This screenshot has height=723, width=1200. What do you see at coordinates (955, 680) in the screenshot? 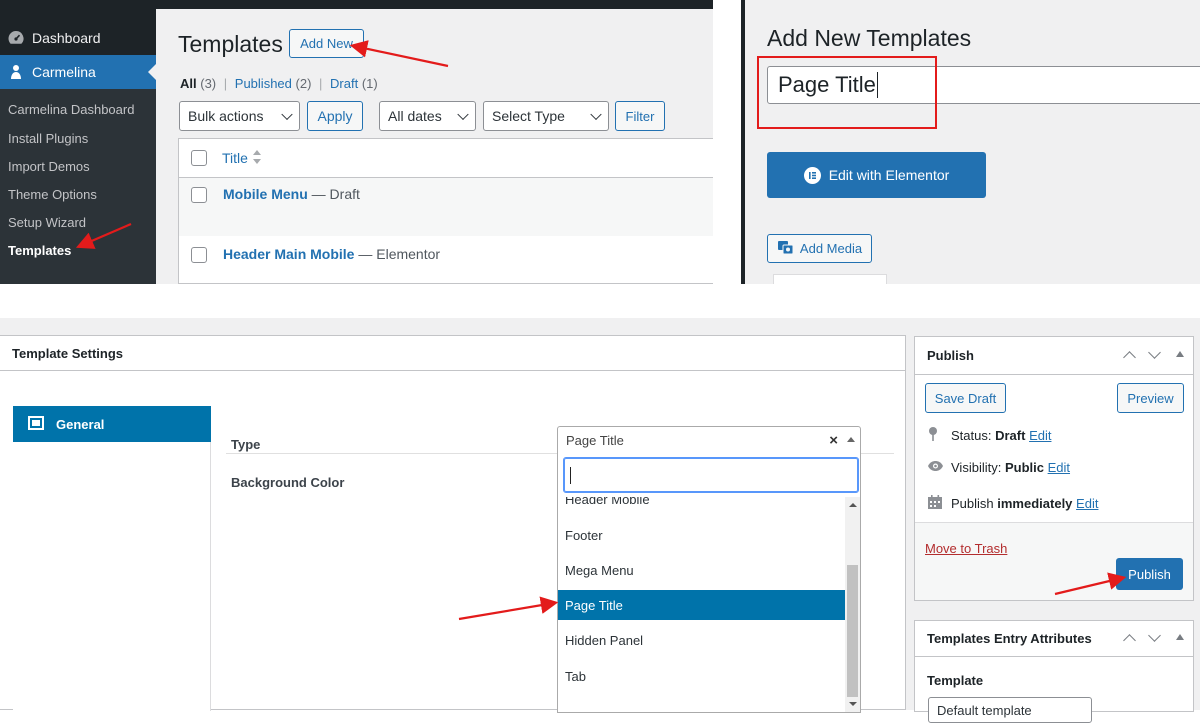
I see `template-label: Template` at bounding box center [955, 680].